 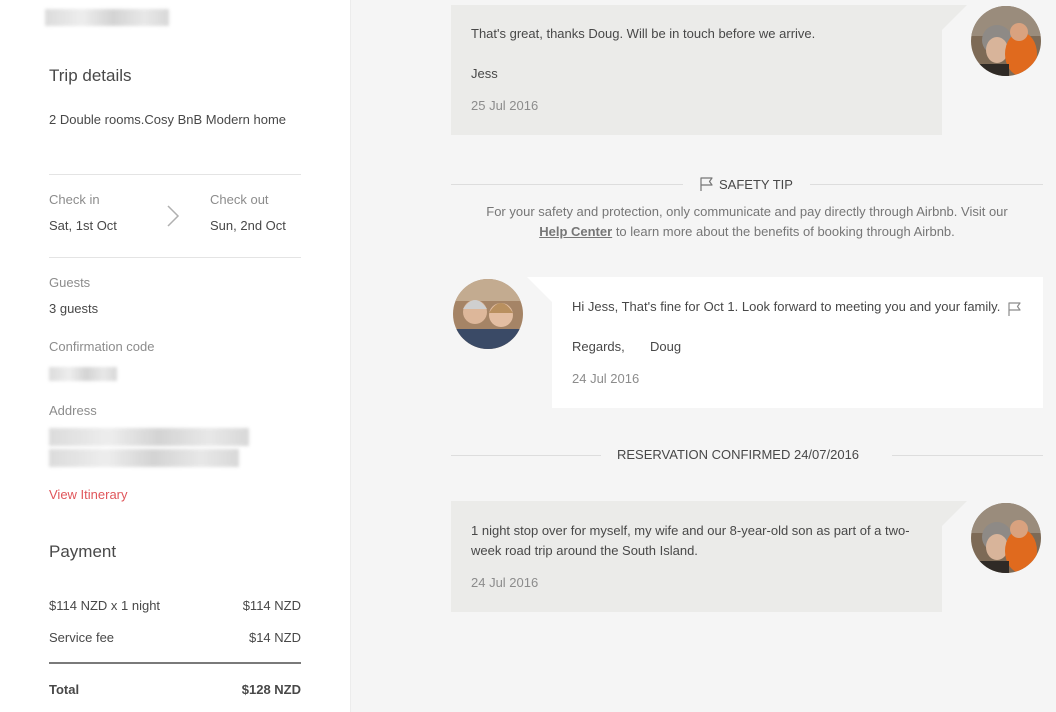 What do you see at coordinates (248, 225) in the screenshot?
I see `check-out-value: Sun, 2nd Oct` at bounding box center [248, 225].